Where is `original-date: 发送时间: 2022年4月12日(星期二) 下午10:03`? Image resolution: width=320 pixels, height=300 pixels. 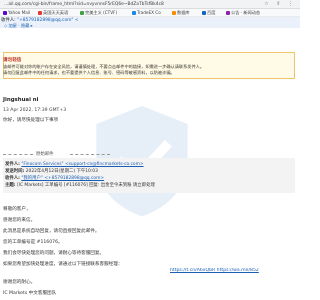
original-date: 发送时间: 2022年4月12日(星期二) 下午10:03 is located at coordinates (51, 171).